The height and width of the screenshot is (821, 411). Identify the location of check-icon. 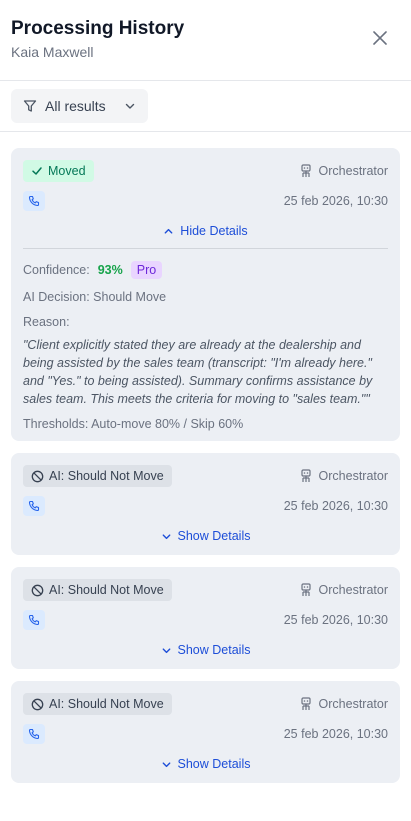
(37, 171).